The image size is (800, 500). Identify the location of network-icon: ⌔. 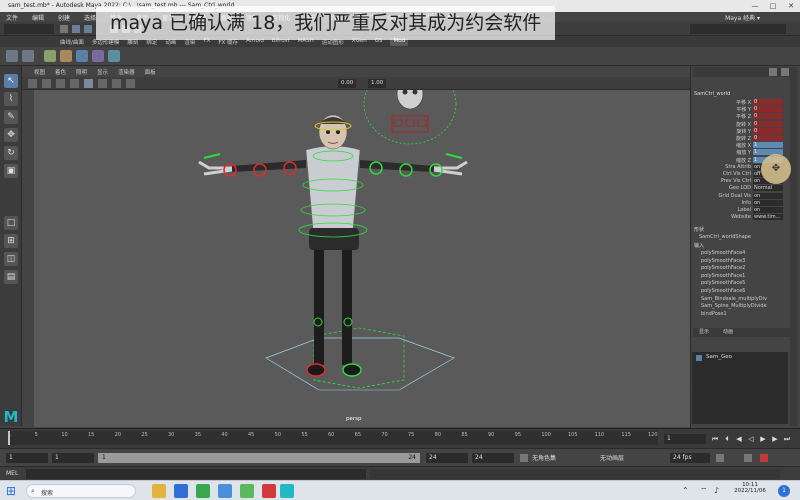
(705, 491).